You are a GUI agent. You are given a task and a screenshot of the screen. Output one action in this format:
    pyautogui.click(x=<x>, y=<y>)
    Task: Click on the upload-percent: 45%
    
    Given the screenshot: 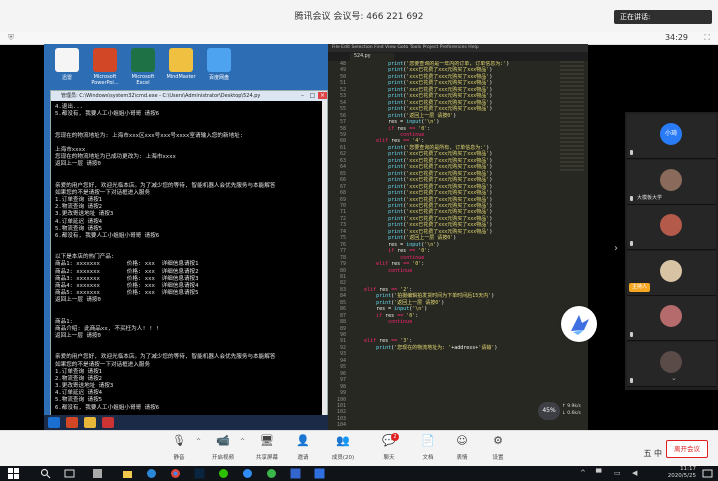 What is the action you would take?
    pyautogui.click(x=549, y=411)
    